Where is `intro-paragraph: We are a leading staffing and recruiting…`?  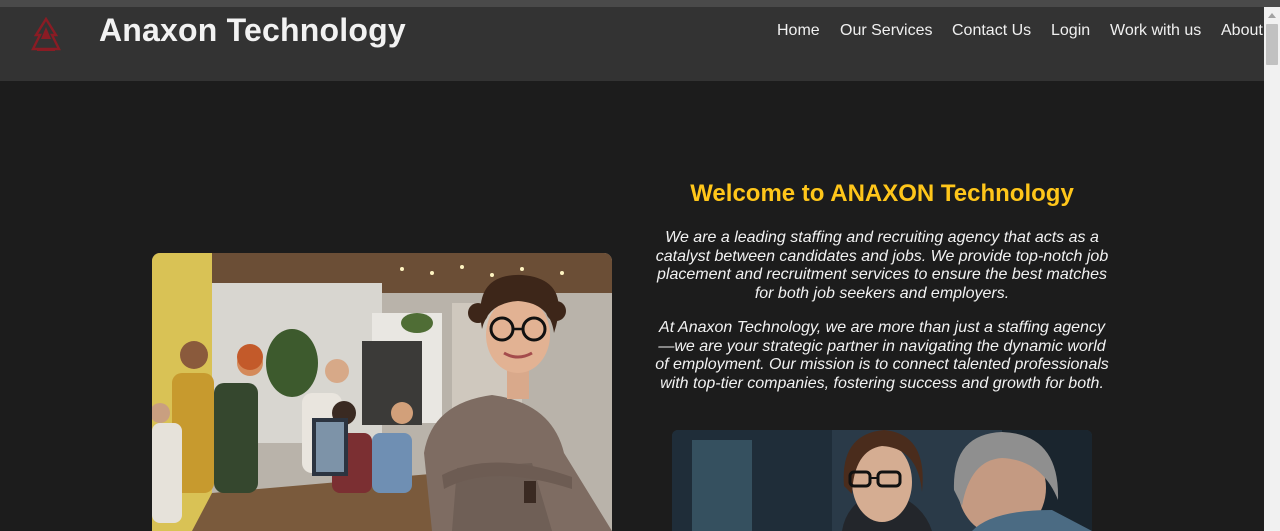
intro-paragraph: We are a leading staffing and recruiting… is located at coordinates (882, 265).